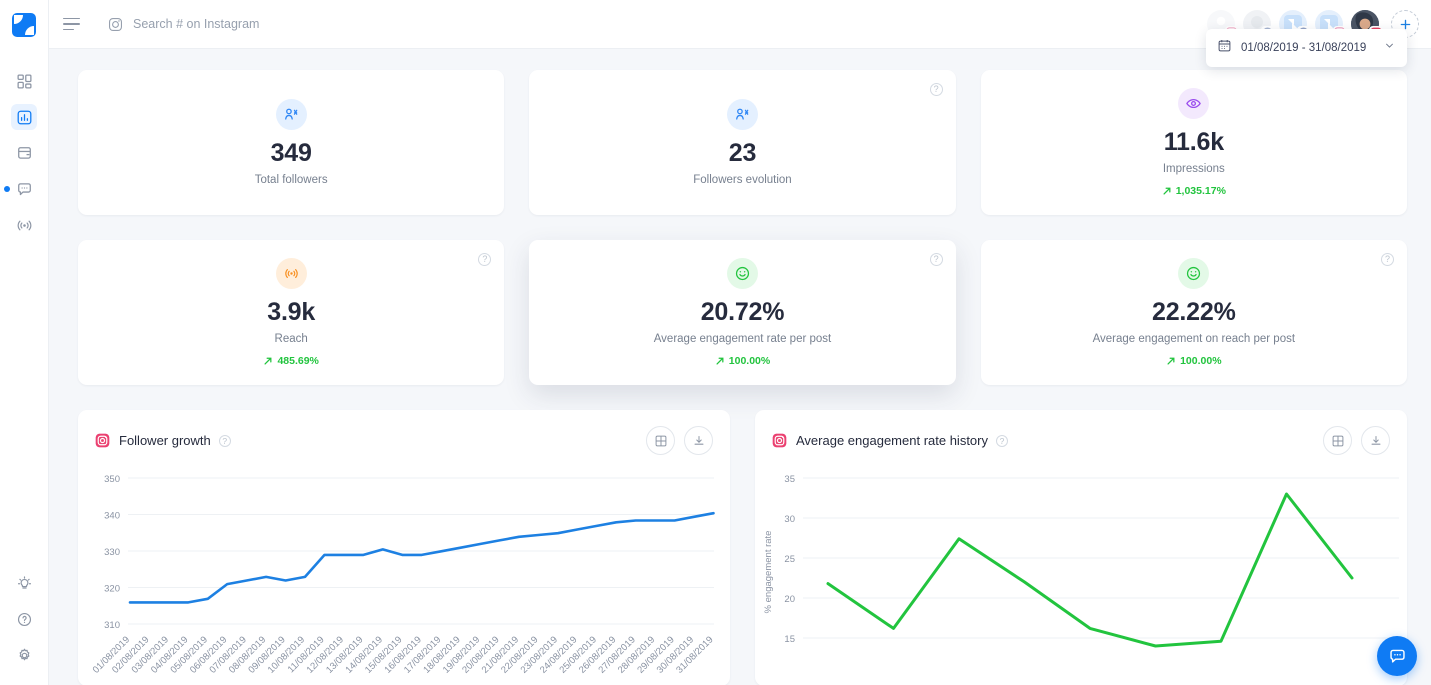 This screenshot has height=685, width=1431. What do you see at coordinates (112, 479) in the screenshot?
I see `svg-text: 350` at bounding box center [112, 479].